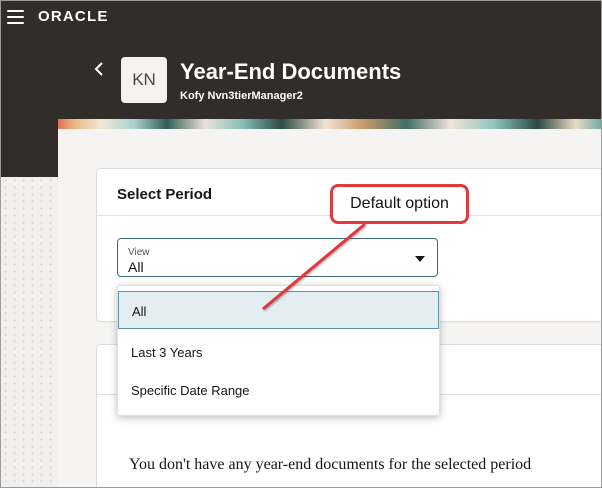  Describe the element at coordinates (139, 311) in the screenshot. I see `option-label: All` at that location.